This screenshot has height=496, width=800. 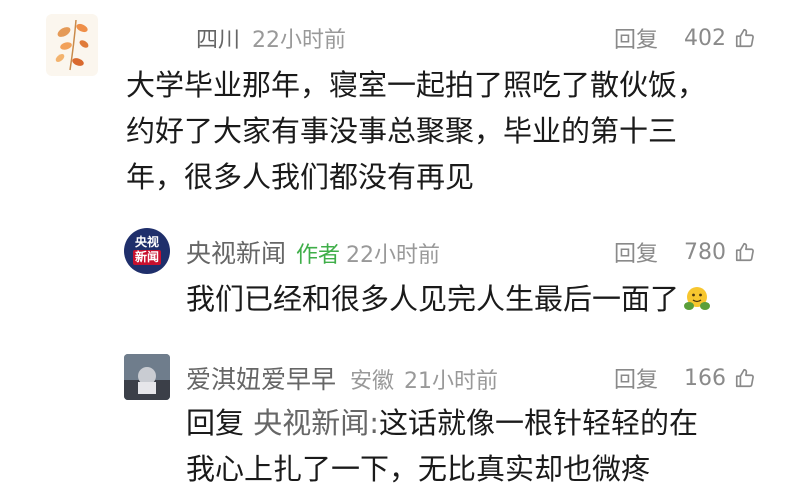 I want to click on like-count: 780, so click(x=705, y=252).